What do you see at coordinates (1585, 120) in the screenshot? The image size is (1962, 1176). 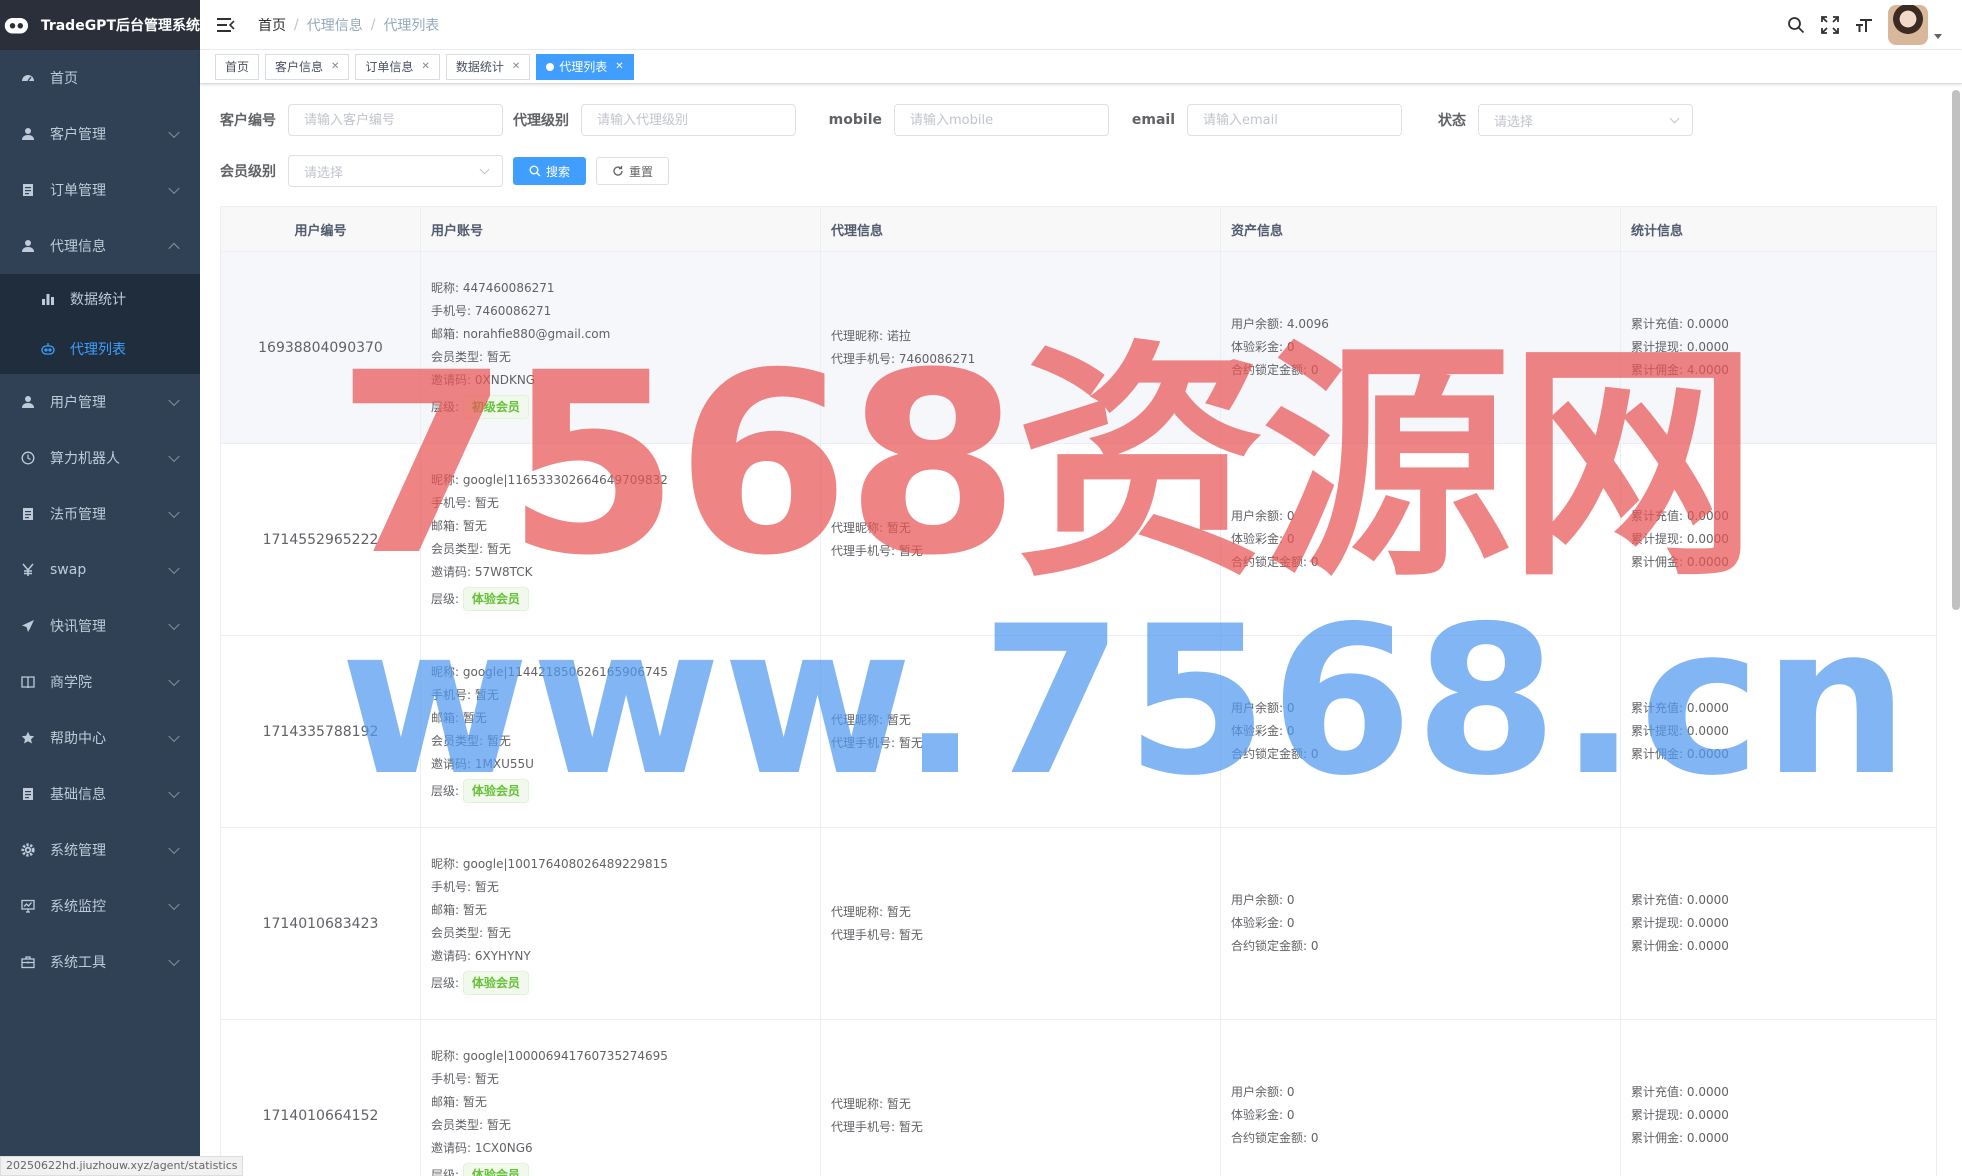 I see `status-select: 请选择` at bounding box center [1585, 120].